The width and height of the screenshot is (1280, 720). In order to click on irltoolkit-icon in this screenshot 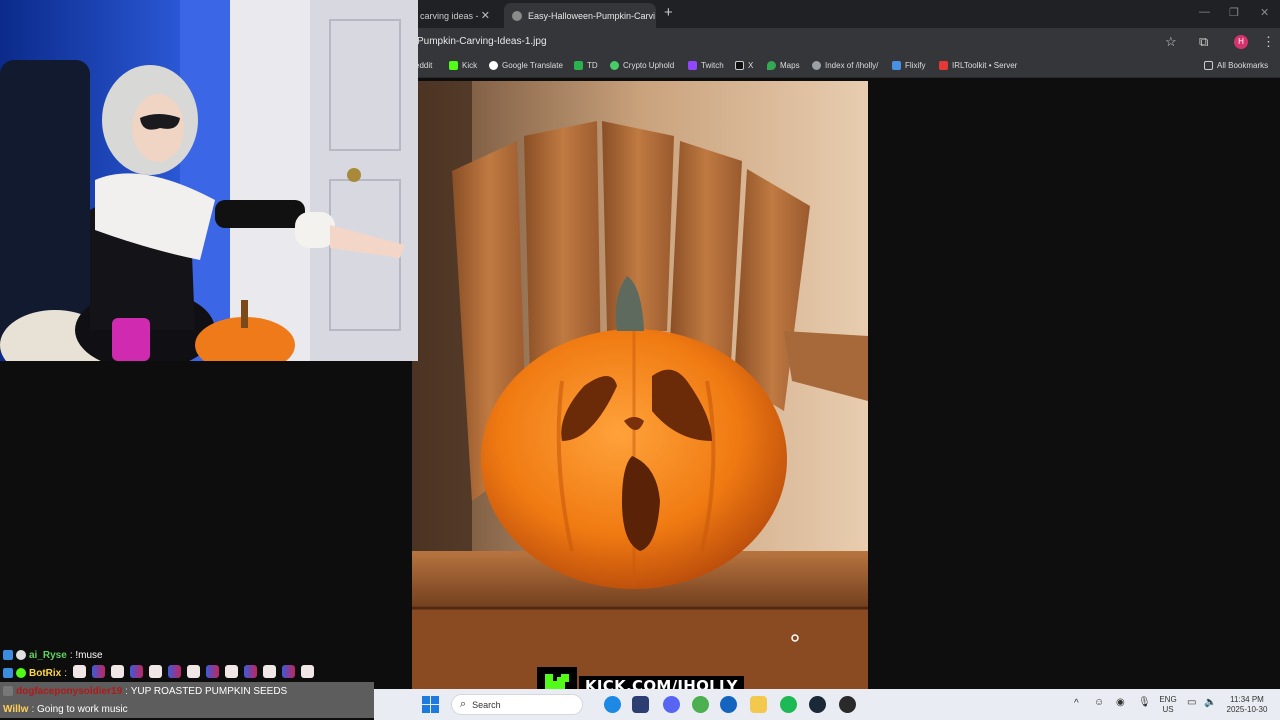, I will do `click(943, 65)`.